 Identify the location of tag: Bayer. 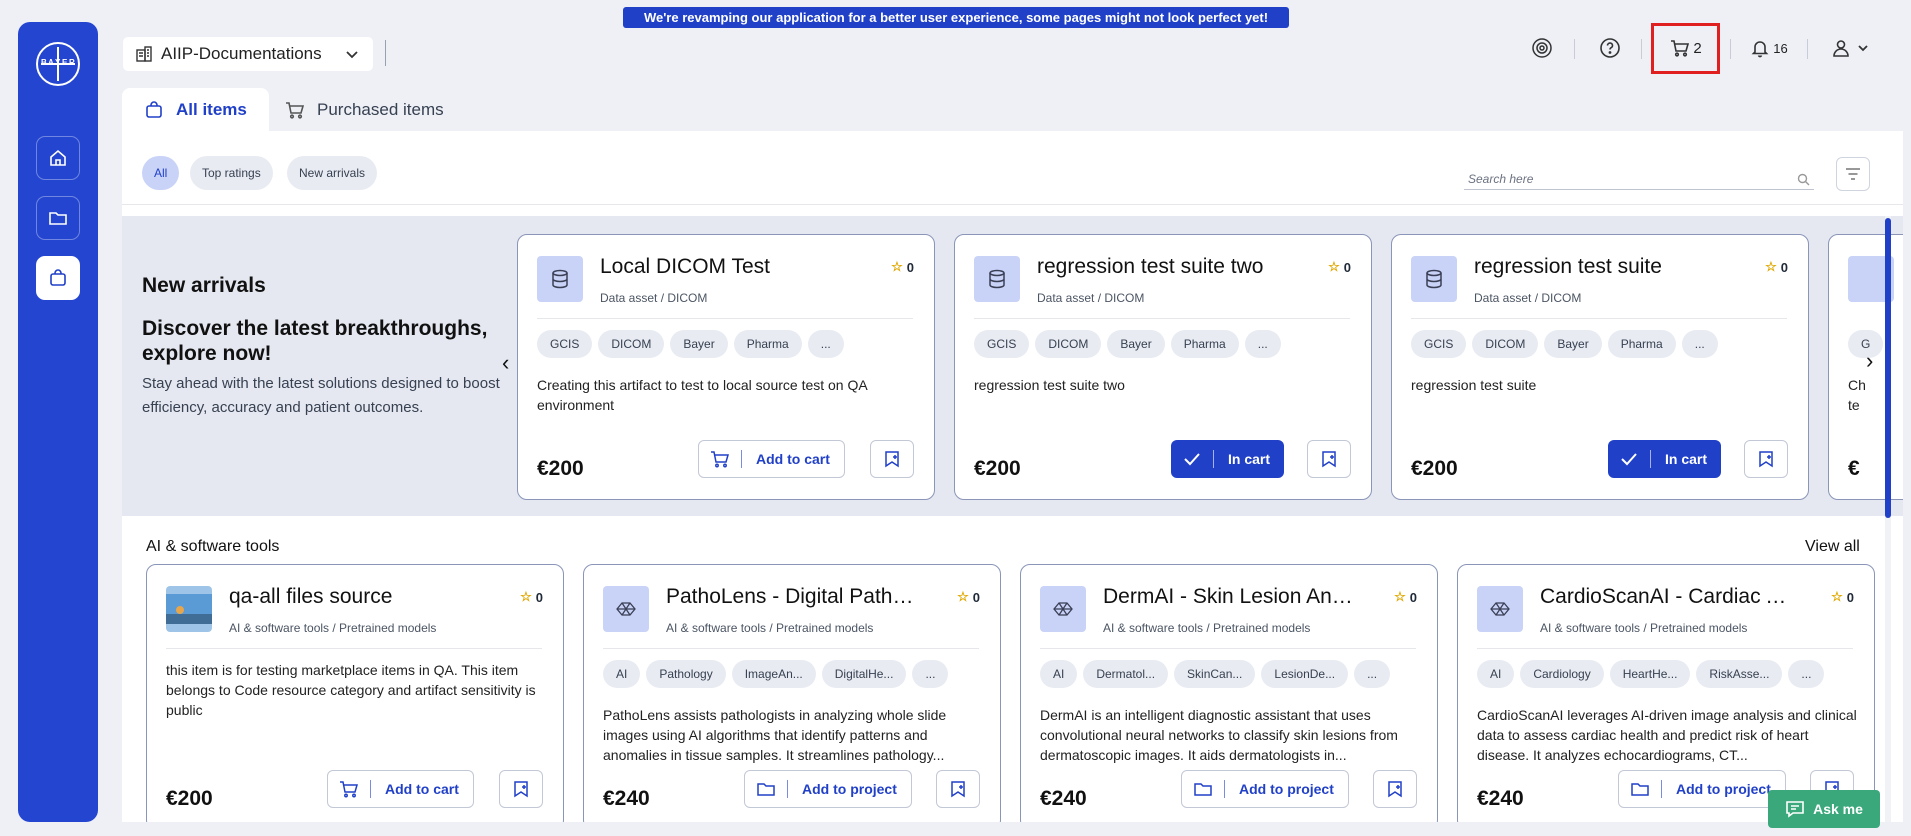
(1573, 344).